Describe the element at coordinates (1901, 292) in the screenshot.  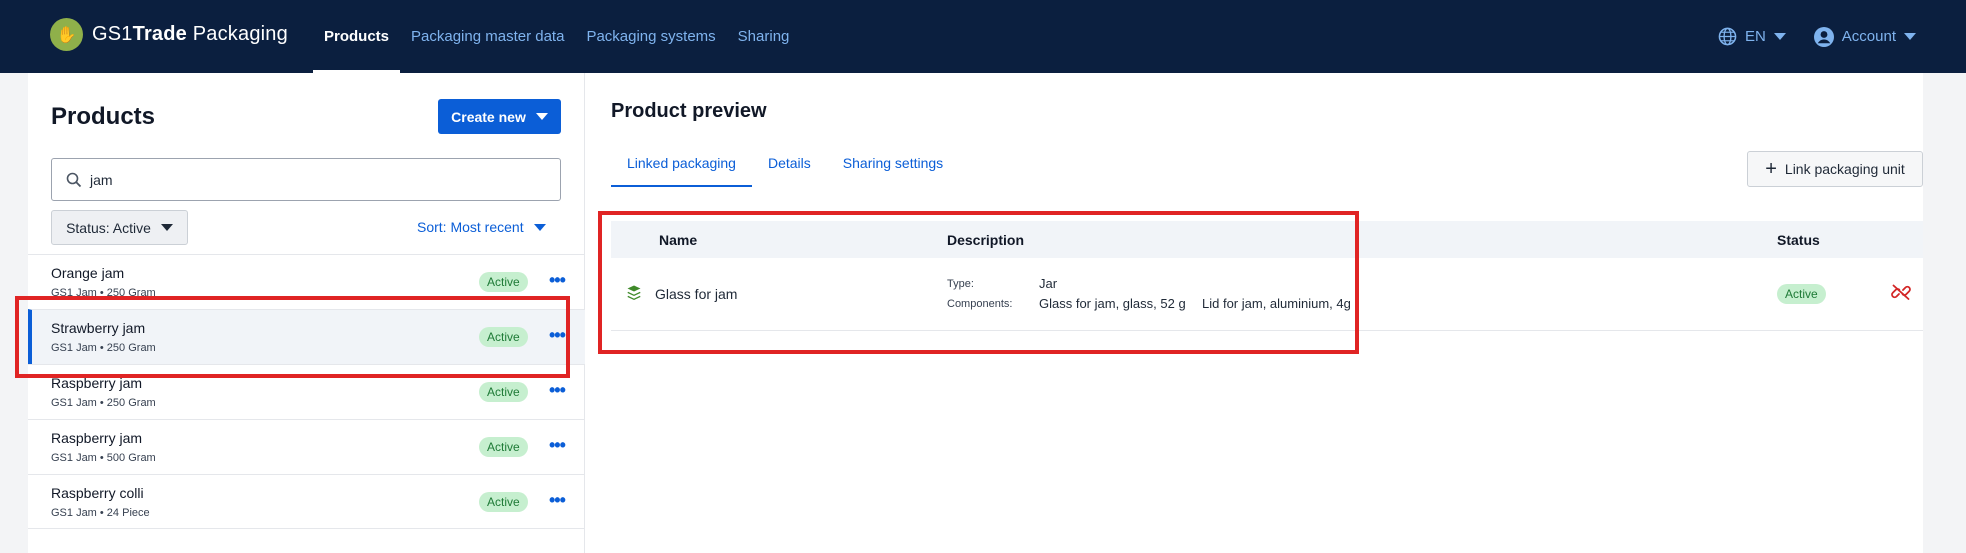
I see `unlink-icon` at that location.